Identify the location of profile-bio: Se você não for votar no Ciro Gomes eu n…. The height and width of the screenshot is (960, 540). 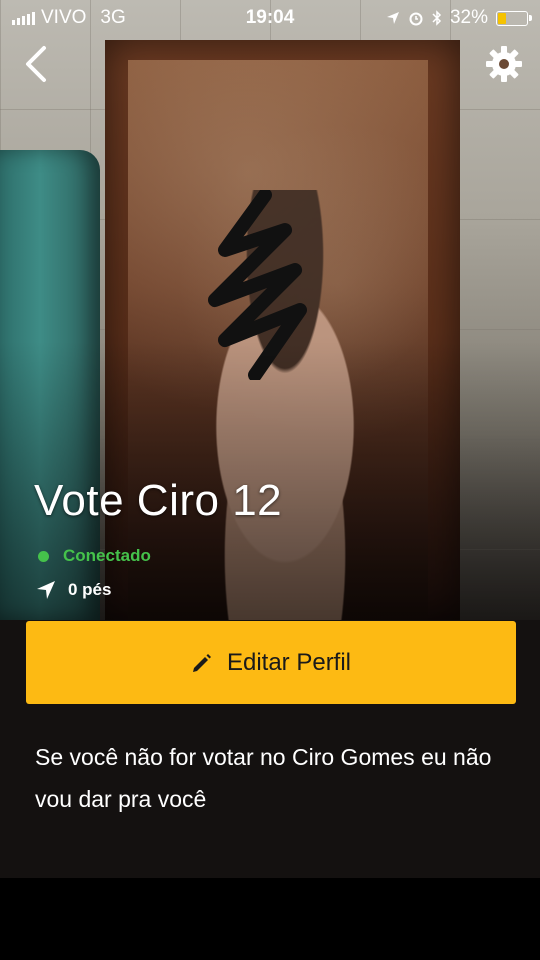
(263, 778).